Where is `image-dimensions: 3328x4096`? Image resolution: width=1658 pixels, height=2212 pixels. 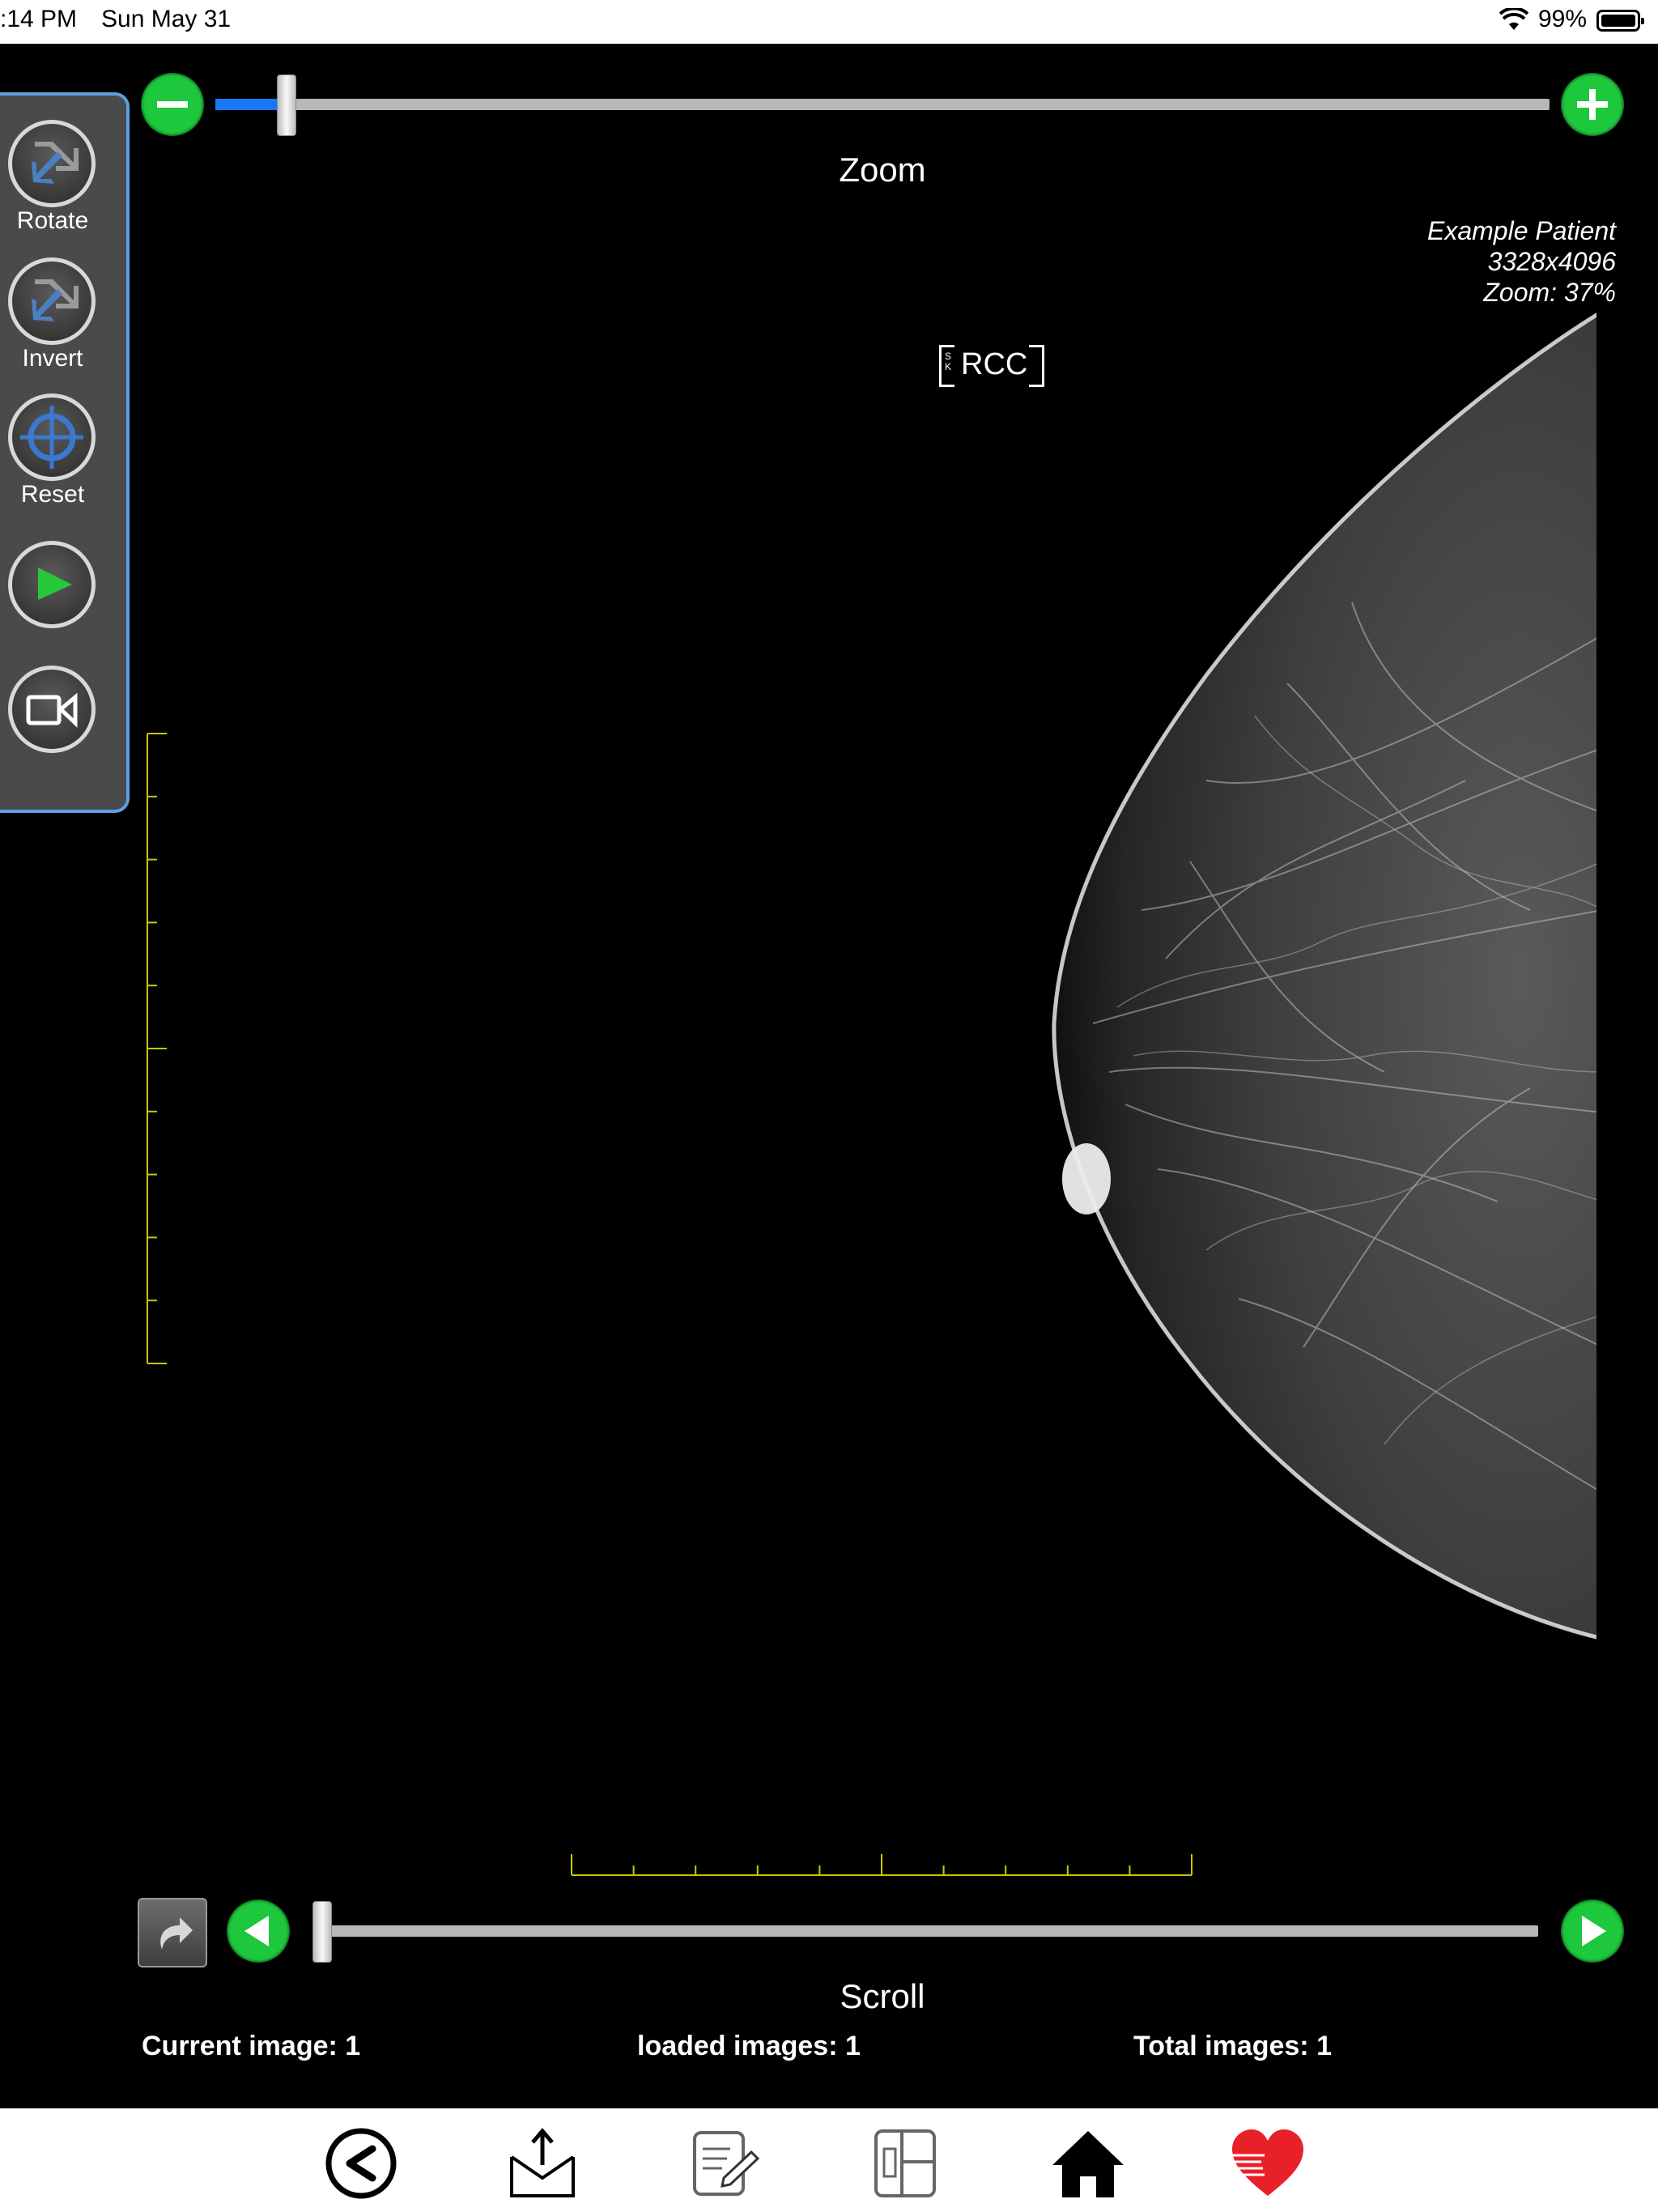 image-dimensions: 3328x4096 is located at coordinates (1551, 261).